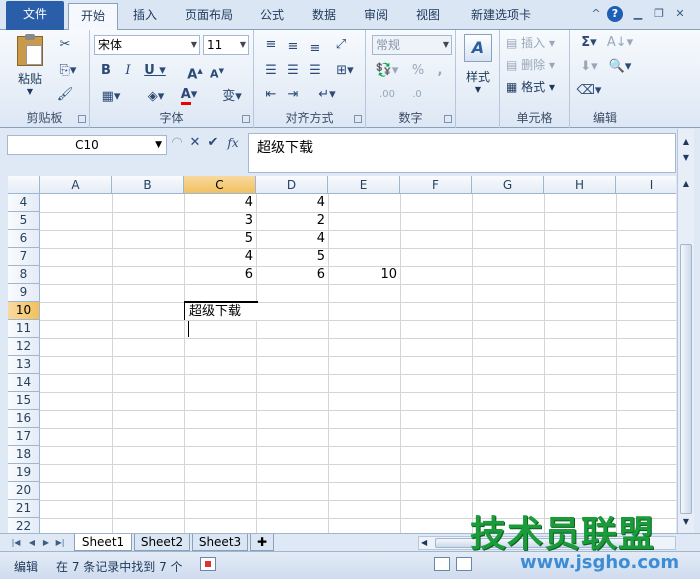  I want to click on window-restore-icon: ❐, so click(659, 14).